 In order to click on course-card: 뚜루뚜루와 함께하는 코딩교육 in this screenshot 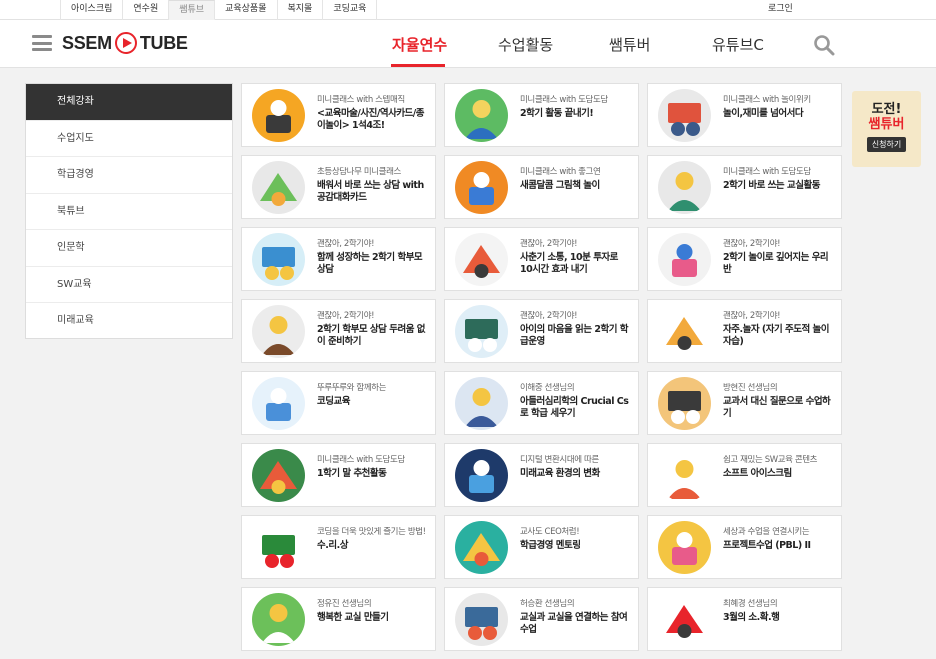, I will do `click(338, 403)`.